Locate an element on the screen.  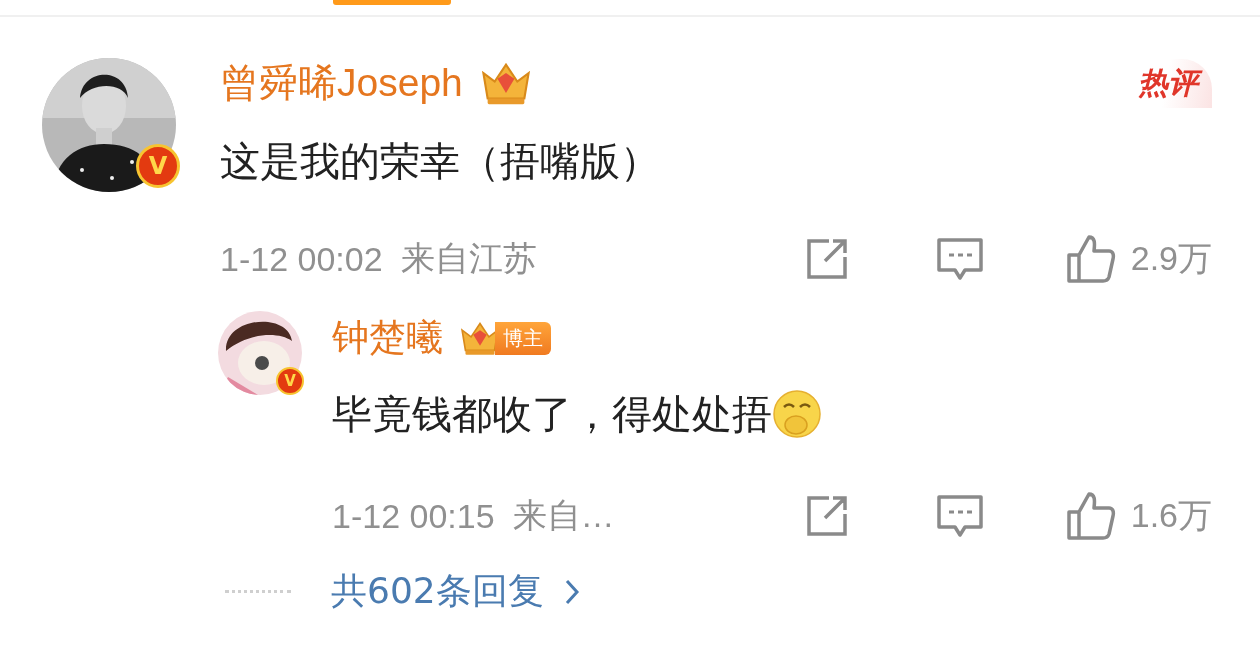
blogger-tag: 博主 is located at coordinates (523, 338).